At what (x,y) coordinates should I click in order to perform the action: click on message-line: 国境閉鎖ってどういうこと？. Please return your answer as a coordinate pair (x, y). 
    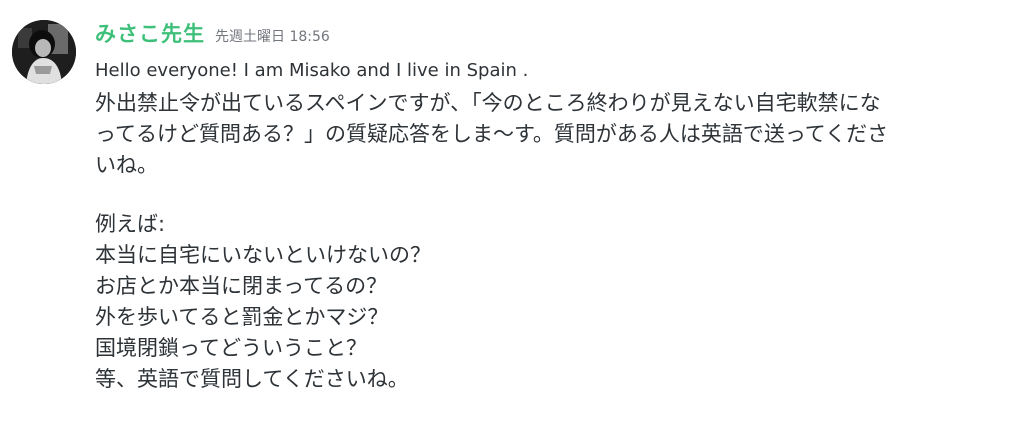
    Looking at the image, I should click on (231, 348).